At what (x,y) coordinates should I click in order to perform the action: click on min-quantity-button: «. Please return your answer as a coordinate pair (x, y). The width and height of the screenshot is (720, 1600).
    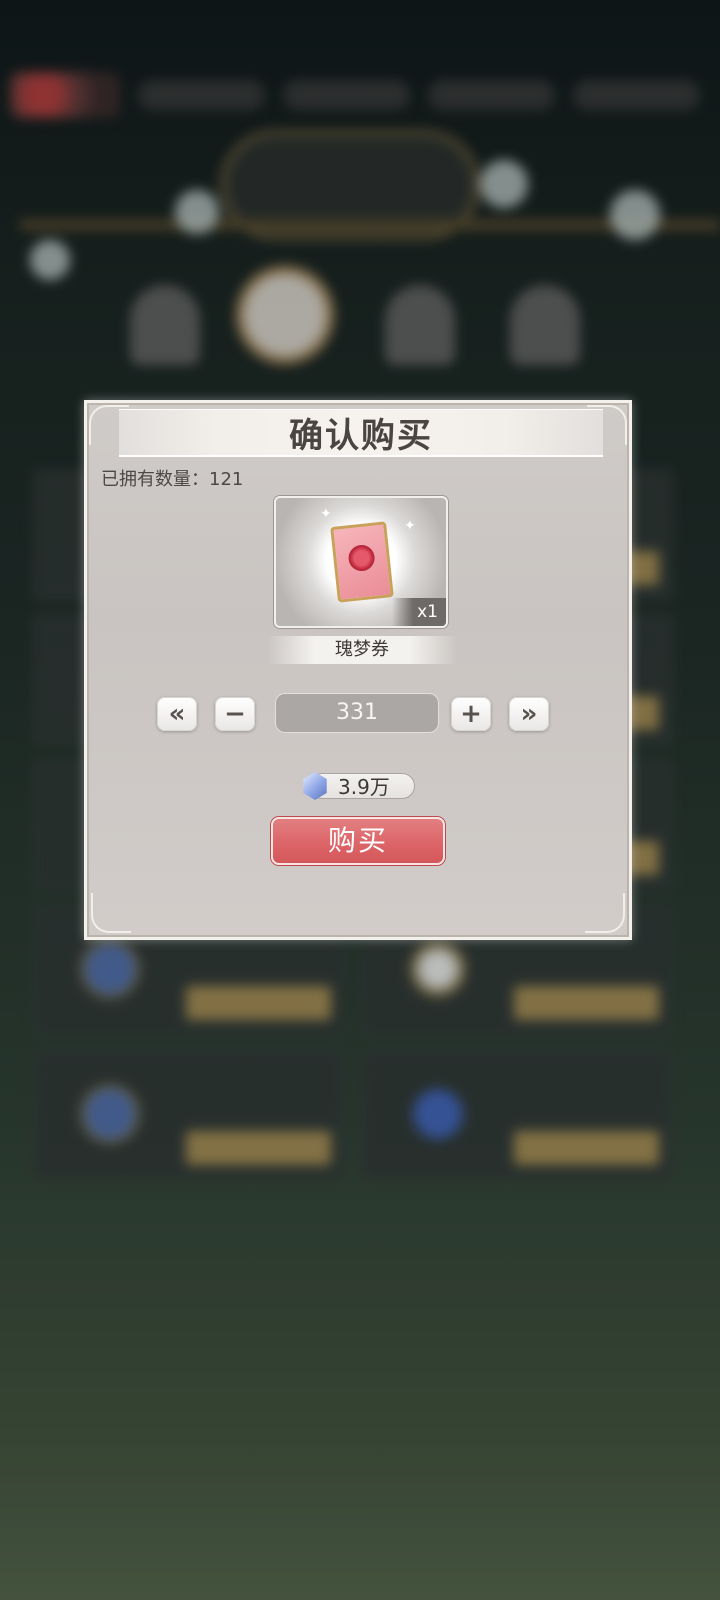
    Looking at the image, I should click on (177, 714).